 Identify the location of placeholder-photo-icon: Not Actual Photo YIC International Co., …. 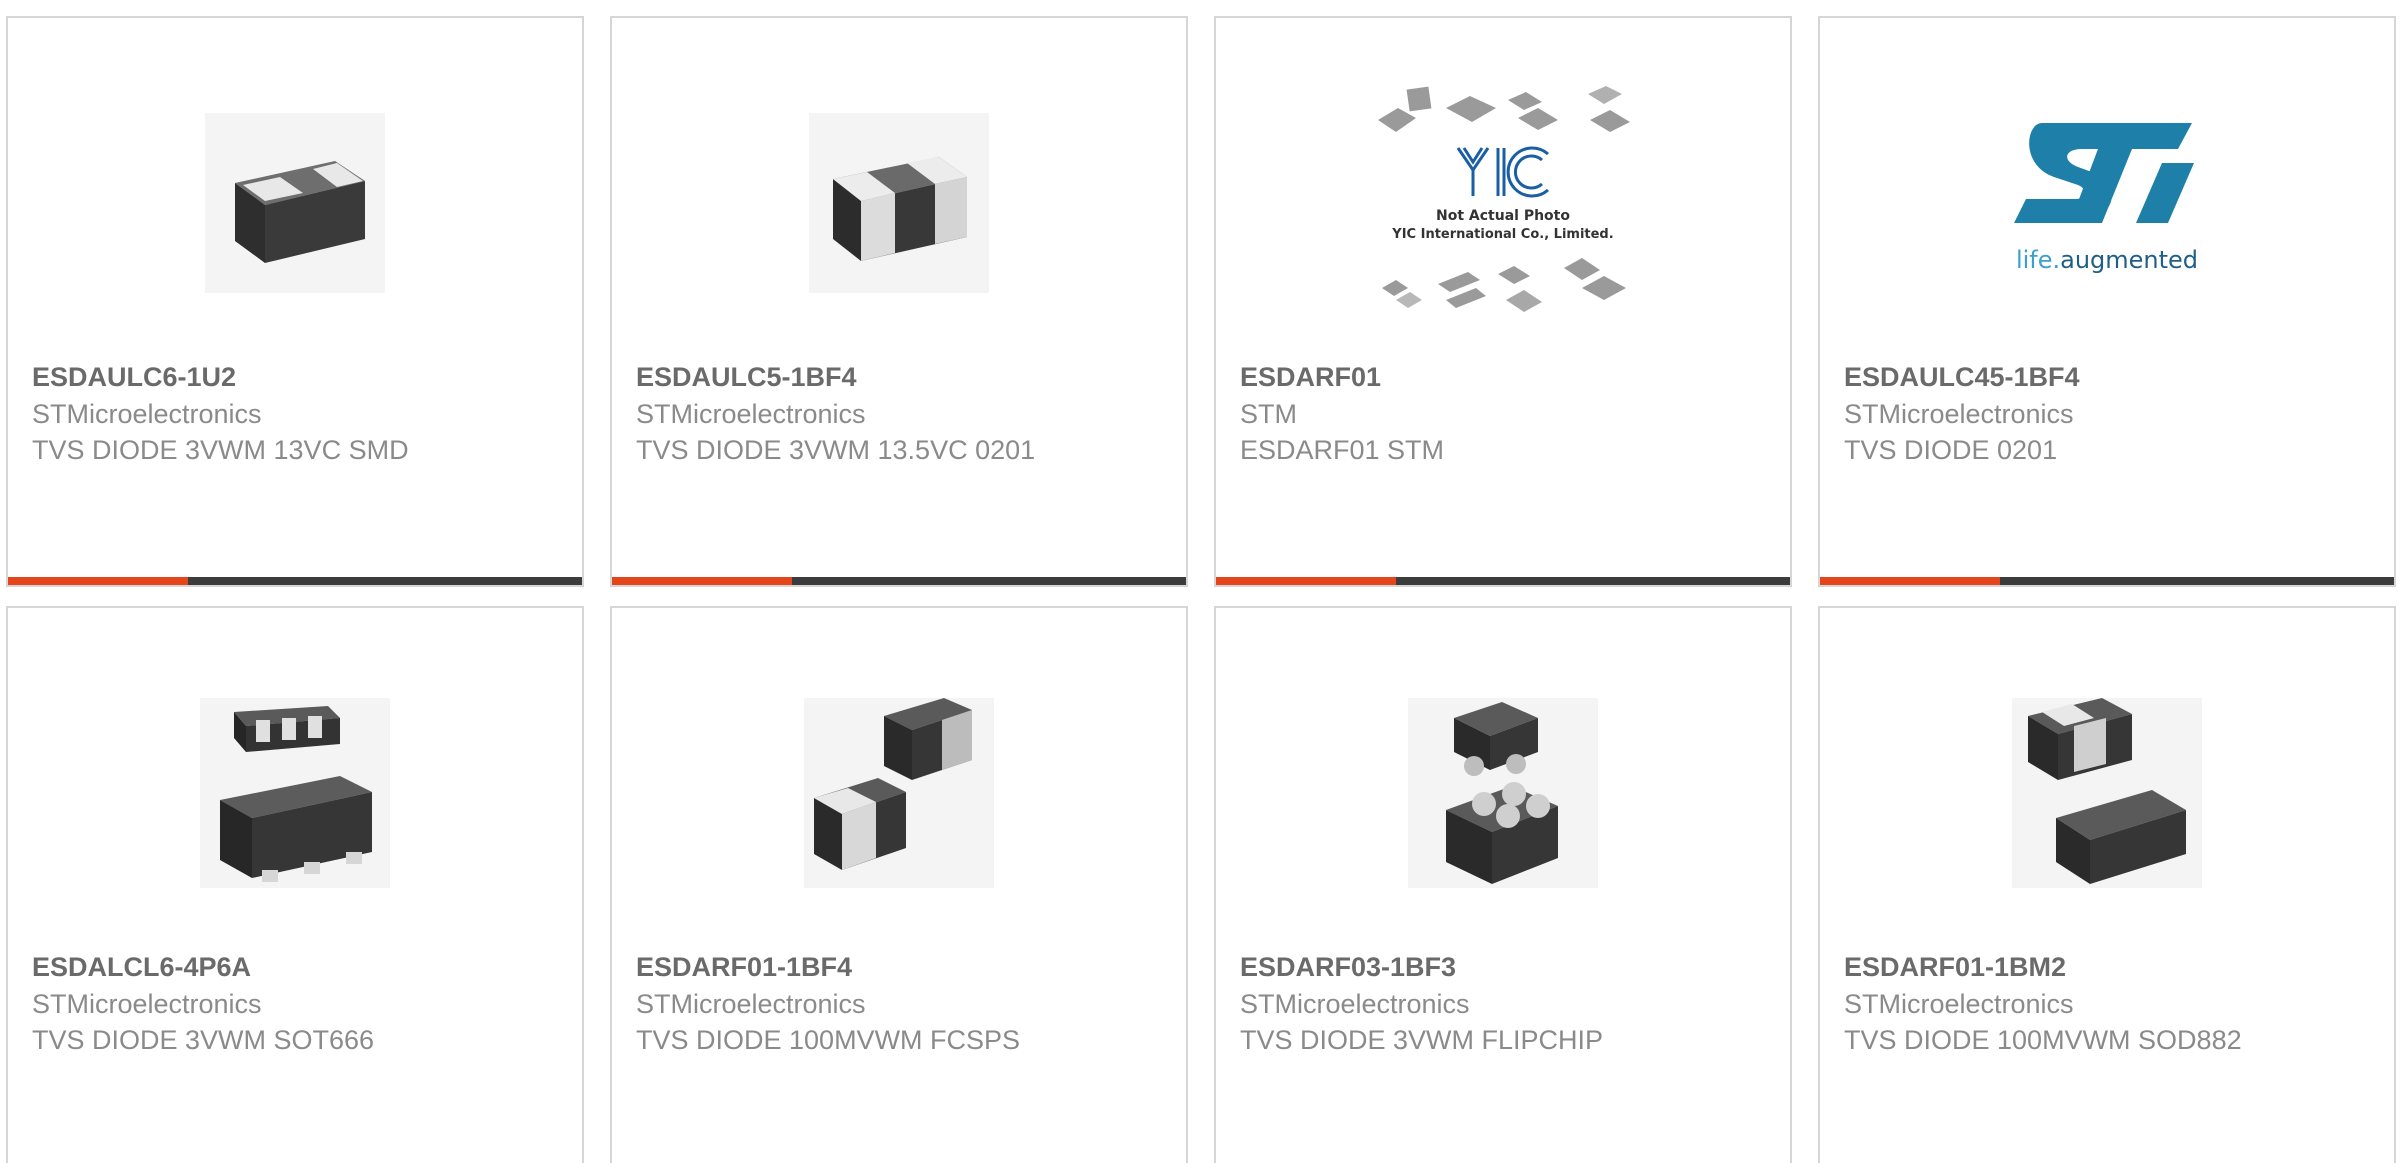
(1504, 199).